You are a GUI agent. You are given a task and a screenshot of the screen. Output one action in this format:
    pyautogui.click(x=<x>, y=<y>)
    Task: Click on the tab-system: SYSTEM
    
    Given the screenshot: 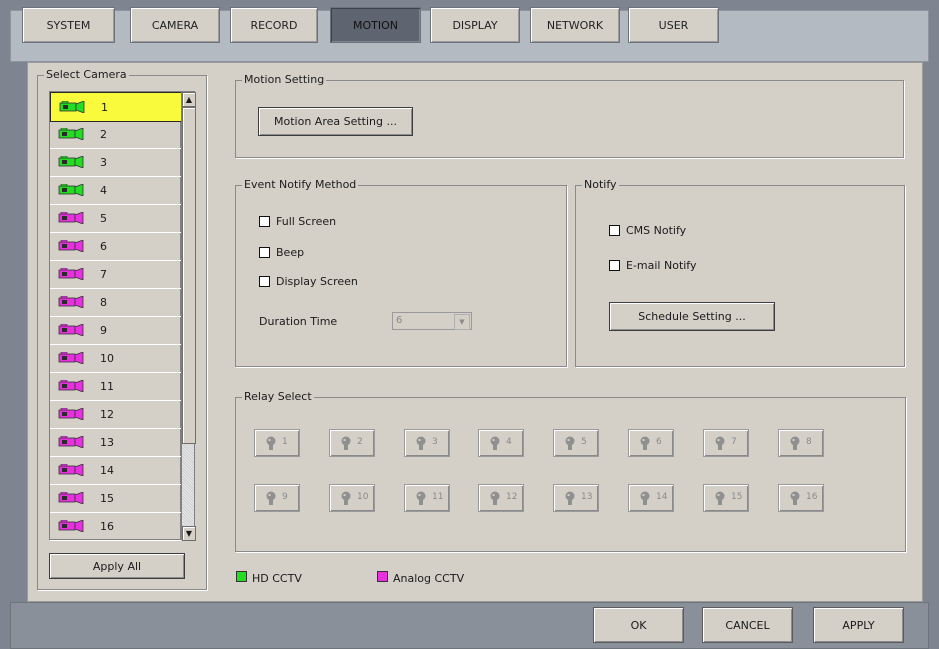 What is the action you would take?
    pyautogui.click(x=68, y=25)
    